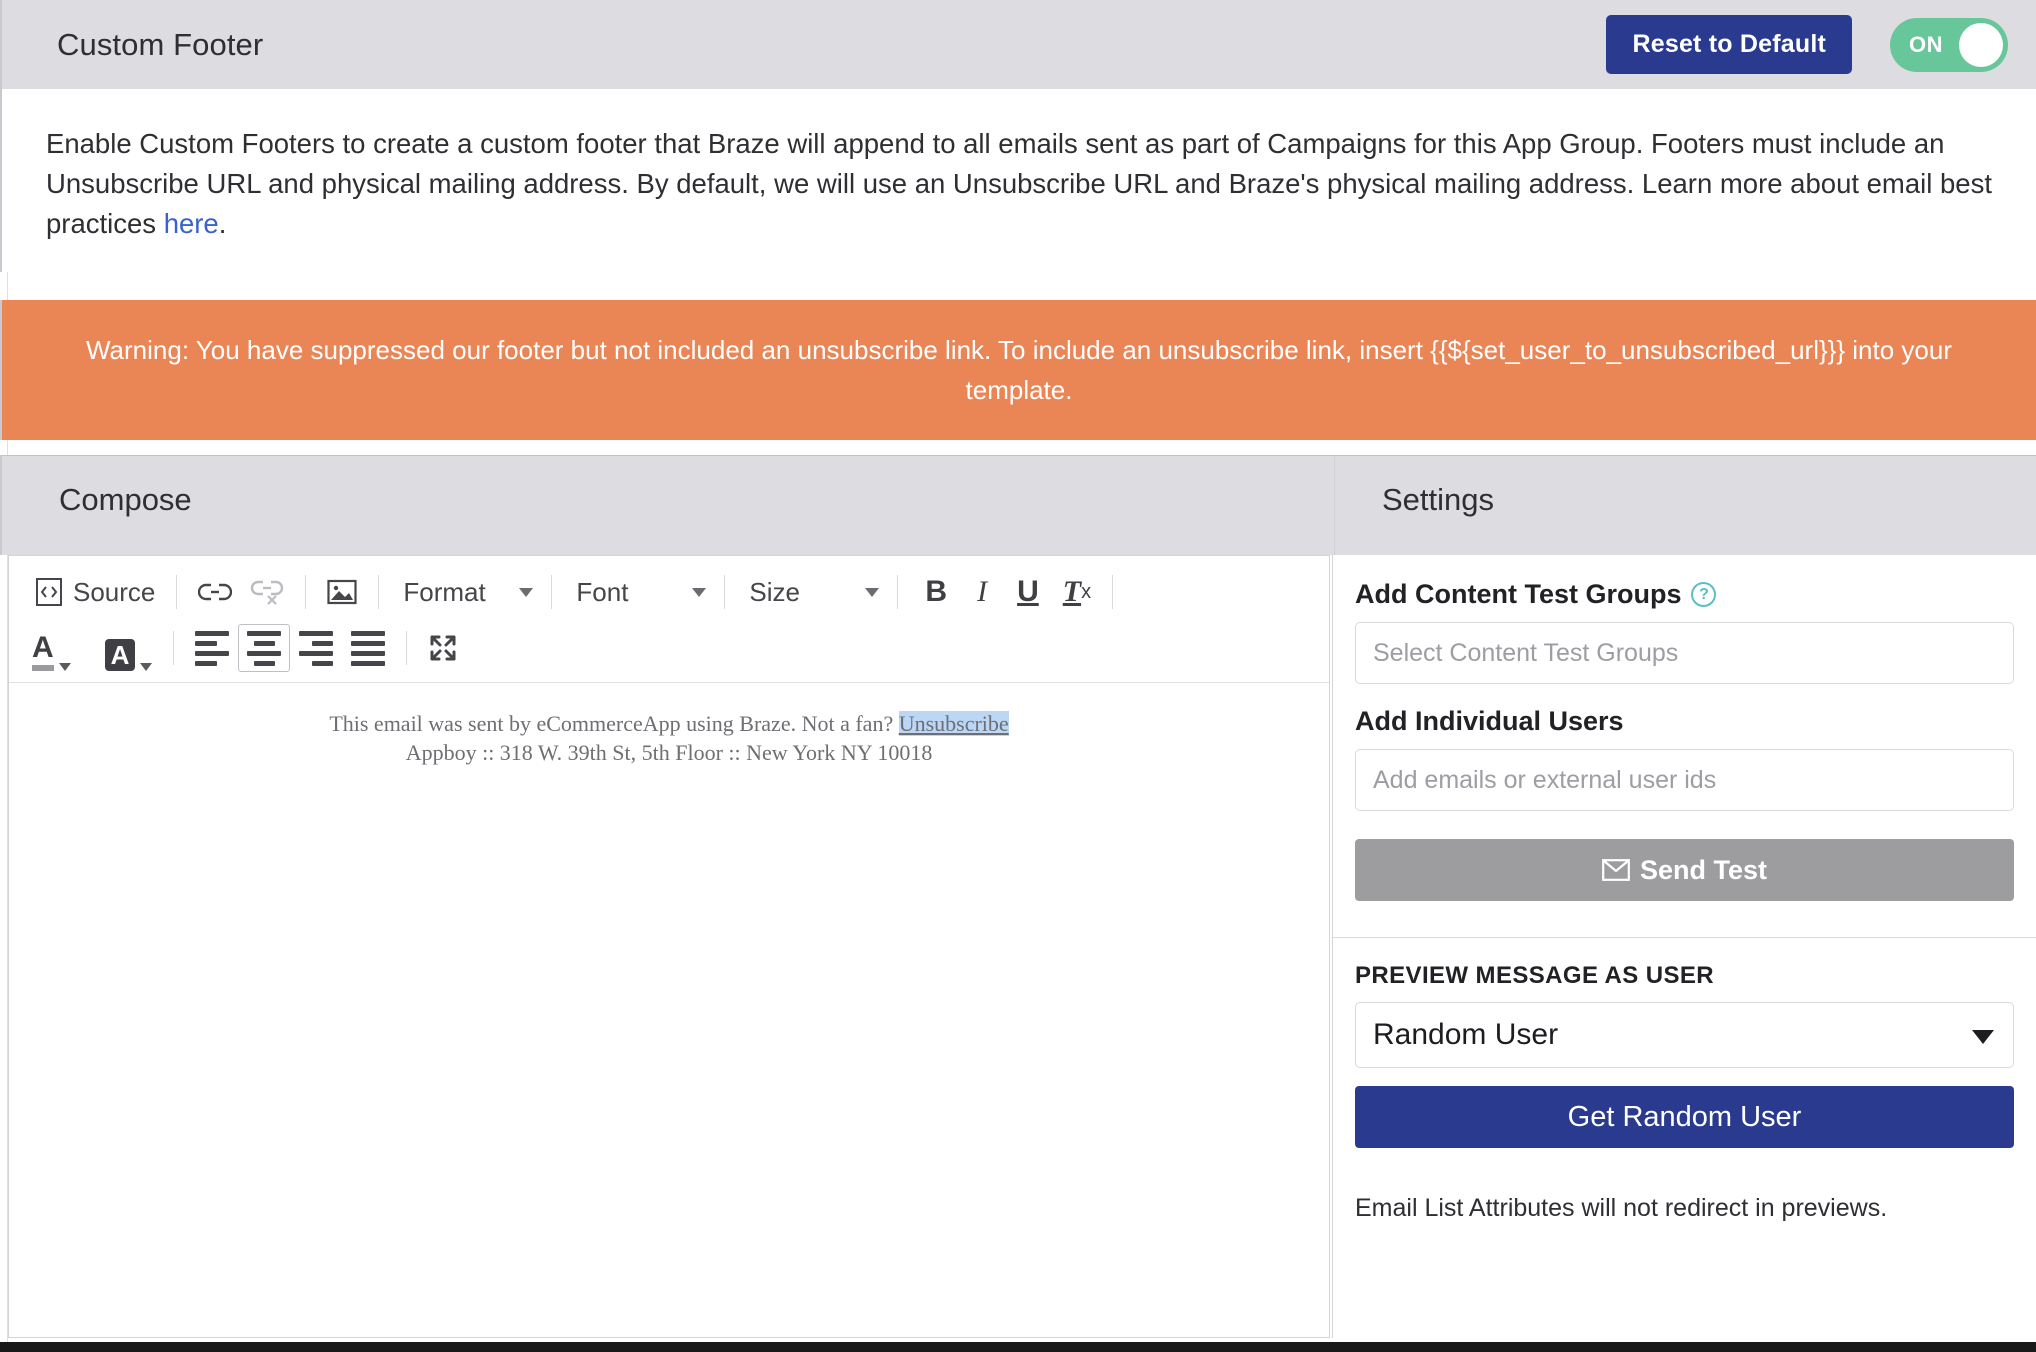  I want to click on individual-users-label-text: Add Individual Users, so click(1489, 721).